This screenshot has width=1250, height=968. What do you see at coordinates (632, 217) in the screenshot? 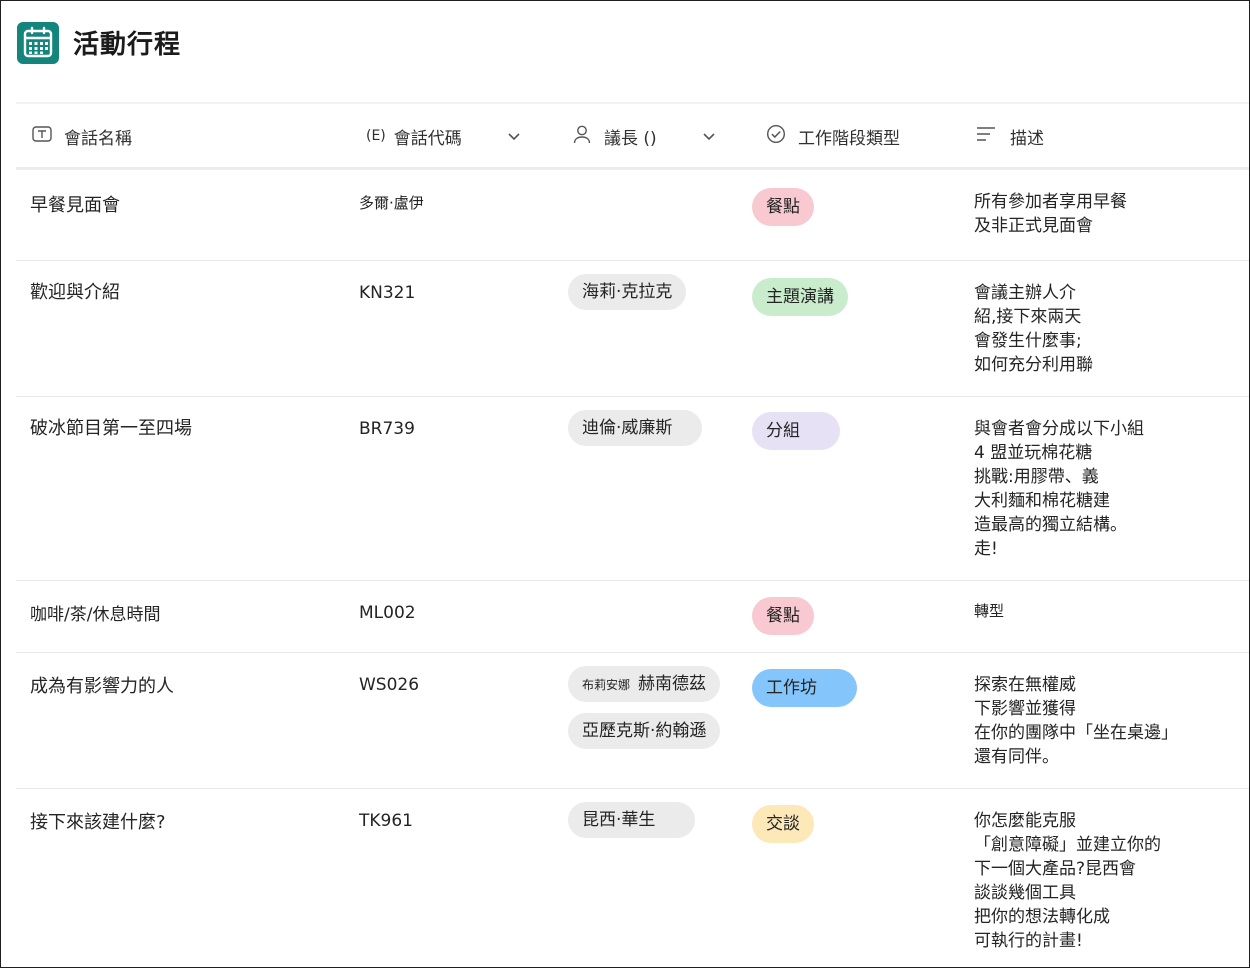
I see `table-row: 早餐見面會 多爾·盧伊 餐點 所有參加者享用早餐 及非正式見面會` at bounding box center [632, 217].